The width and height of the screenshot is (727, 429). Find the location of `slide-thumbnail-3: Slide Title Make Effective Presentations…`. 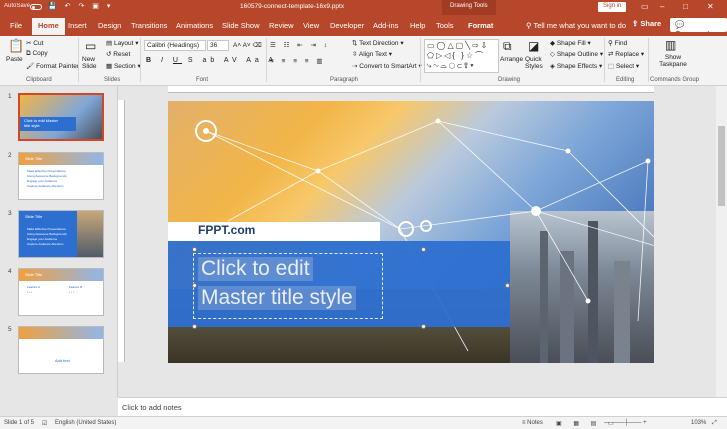

slide-thumbnail-3: Slide Title Make Effective Presentations… is located at coordinates (61, 234).